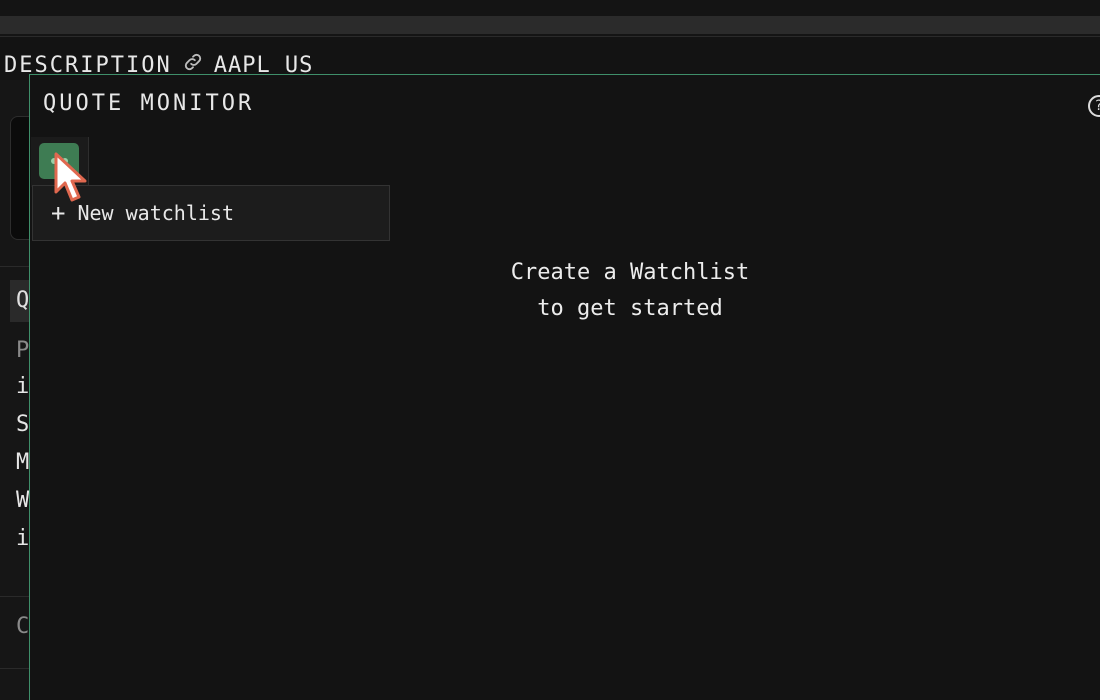 The width and height of the screenshot is (1100, 700). I want to click on background-text: W, so click(23, 500).